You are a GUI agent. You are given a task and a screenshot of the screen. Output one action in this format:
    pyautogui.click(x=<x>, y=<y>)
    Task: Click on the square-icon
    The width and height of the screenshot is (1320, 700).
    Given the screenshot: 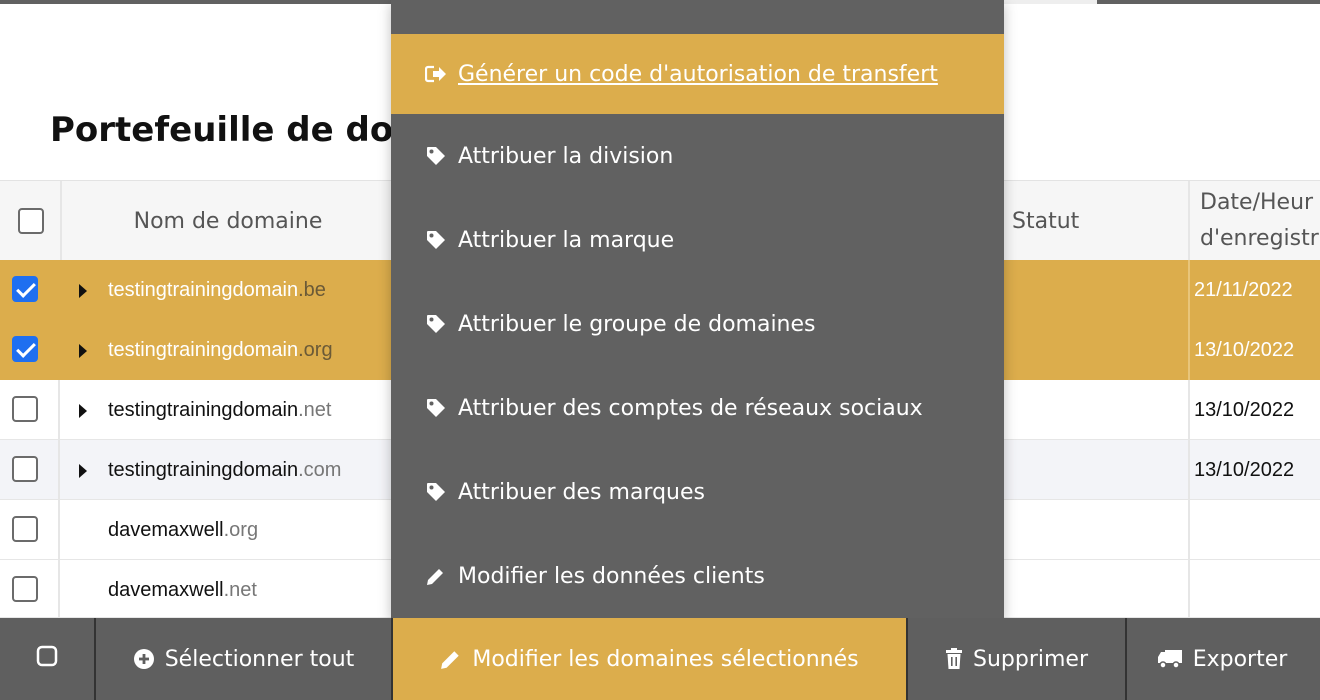 What is the action you would take?
    pyautogui.click(x=47, y=659)
    